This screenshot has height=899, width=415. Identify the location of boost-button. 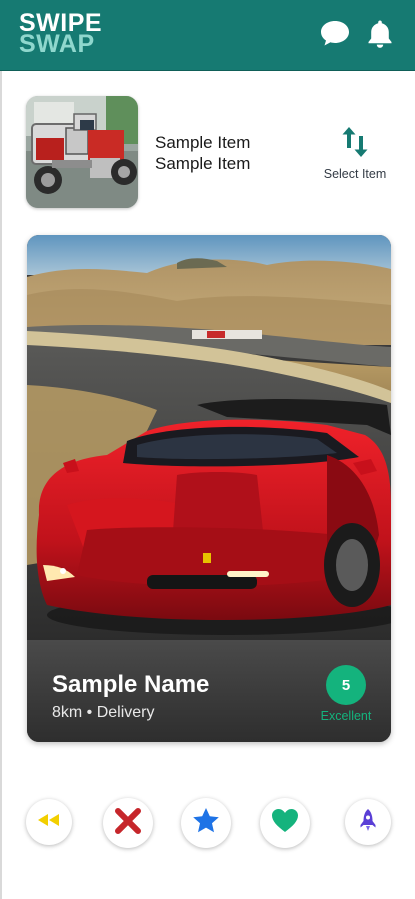
(368, 822).